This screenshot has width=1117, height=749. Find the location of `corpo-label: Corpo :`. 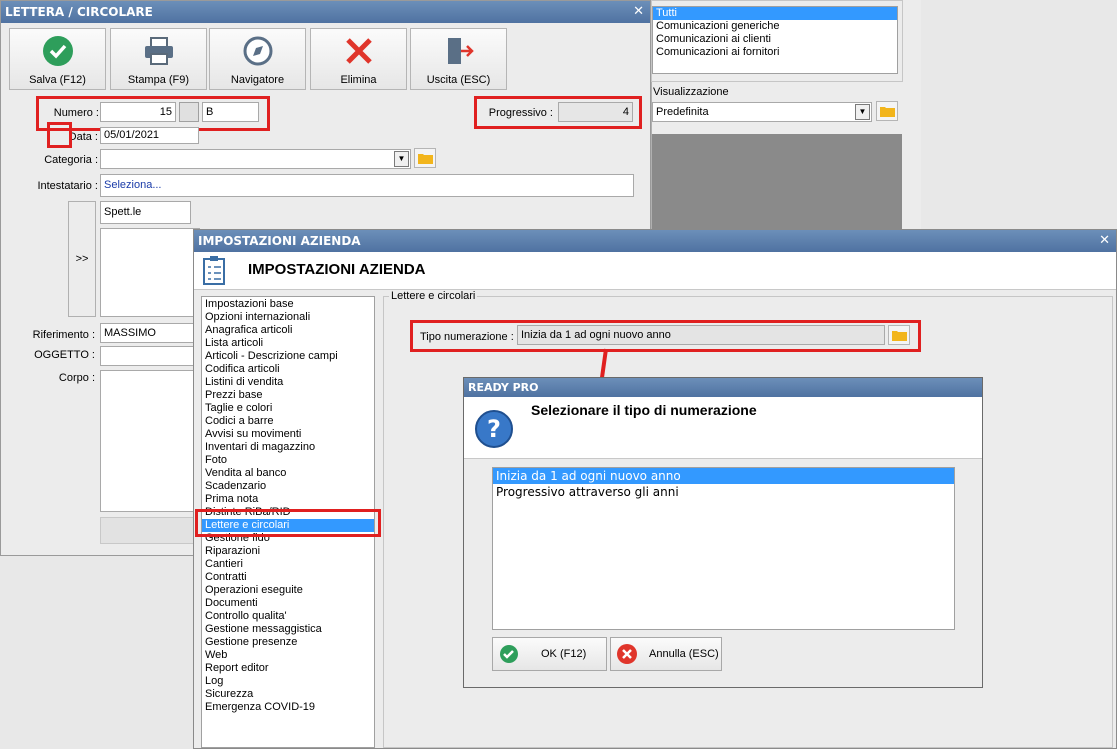

corpo-label: Corpo : is located at coordinates (76, 378).